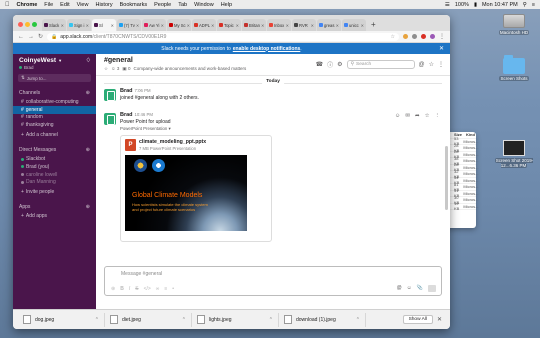 Image resolution: width=540 pixels, height=338 pixels. Describe the element at coordinates (165, 289) in the screenshot. I see `list-icon: ≡` at that location.